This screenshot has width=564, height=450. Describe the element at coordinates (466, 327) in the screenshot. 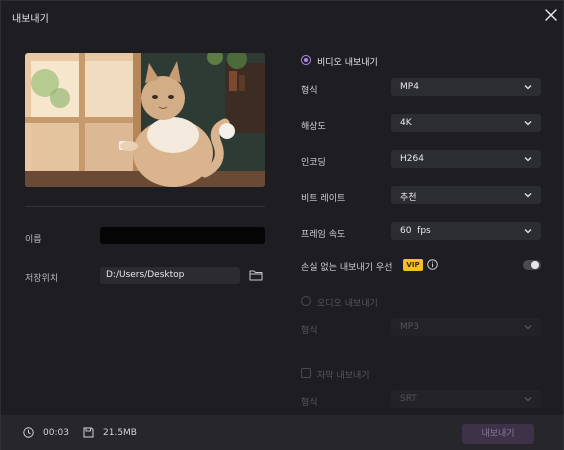

I see `audio-format-select: MP3` at that location.